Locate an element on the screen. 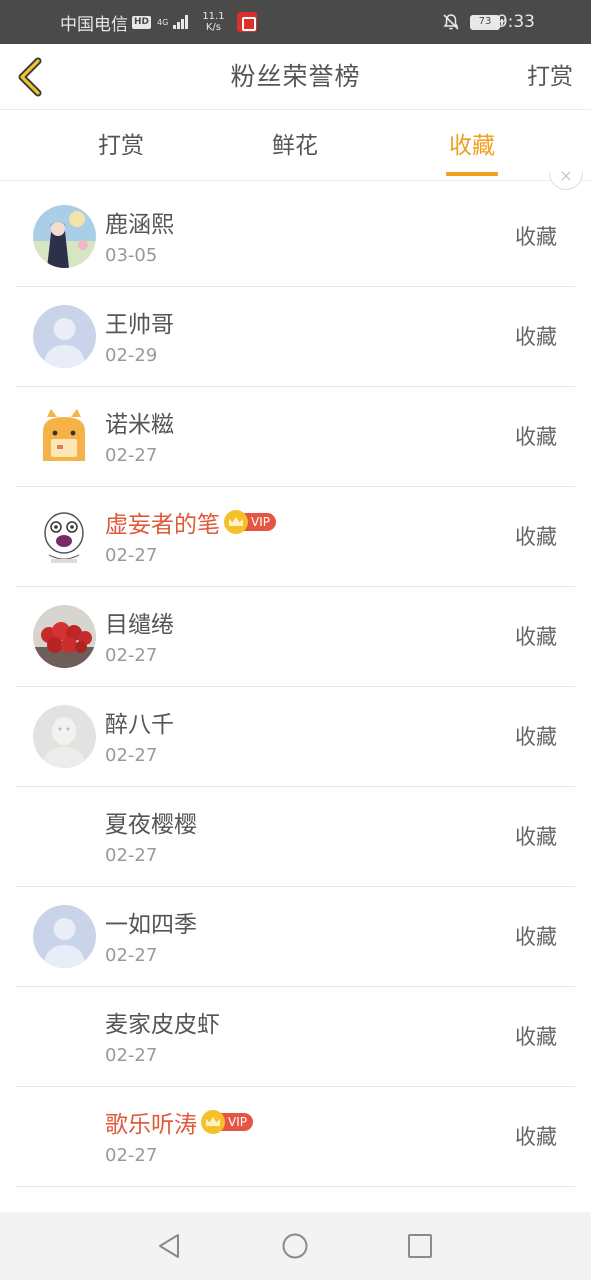  tab-bar: 打赏 鲜花 收藏 is located at coordinates (295, 146).